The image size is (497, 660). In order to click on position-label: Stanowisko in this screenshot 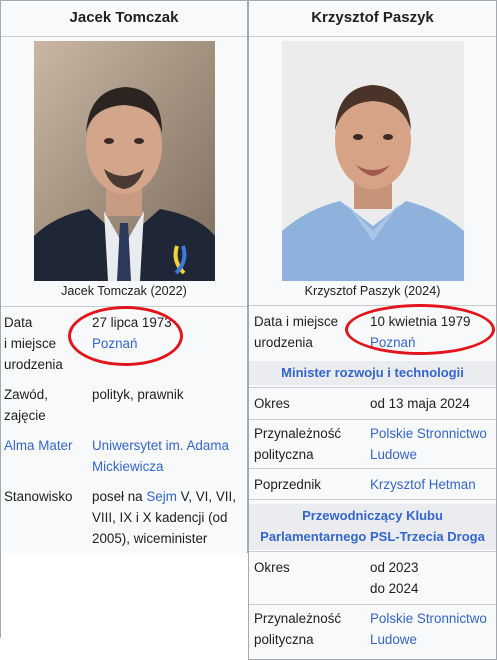, I will do `click(38, 496)`.